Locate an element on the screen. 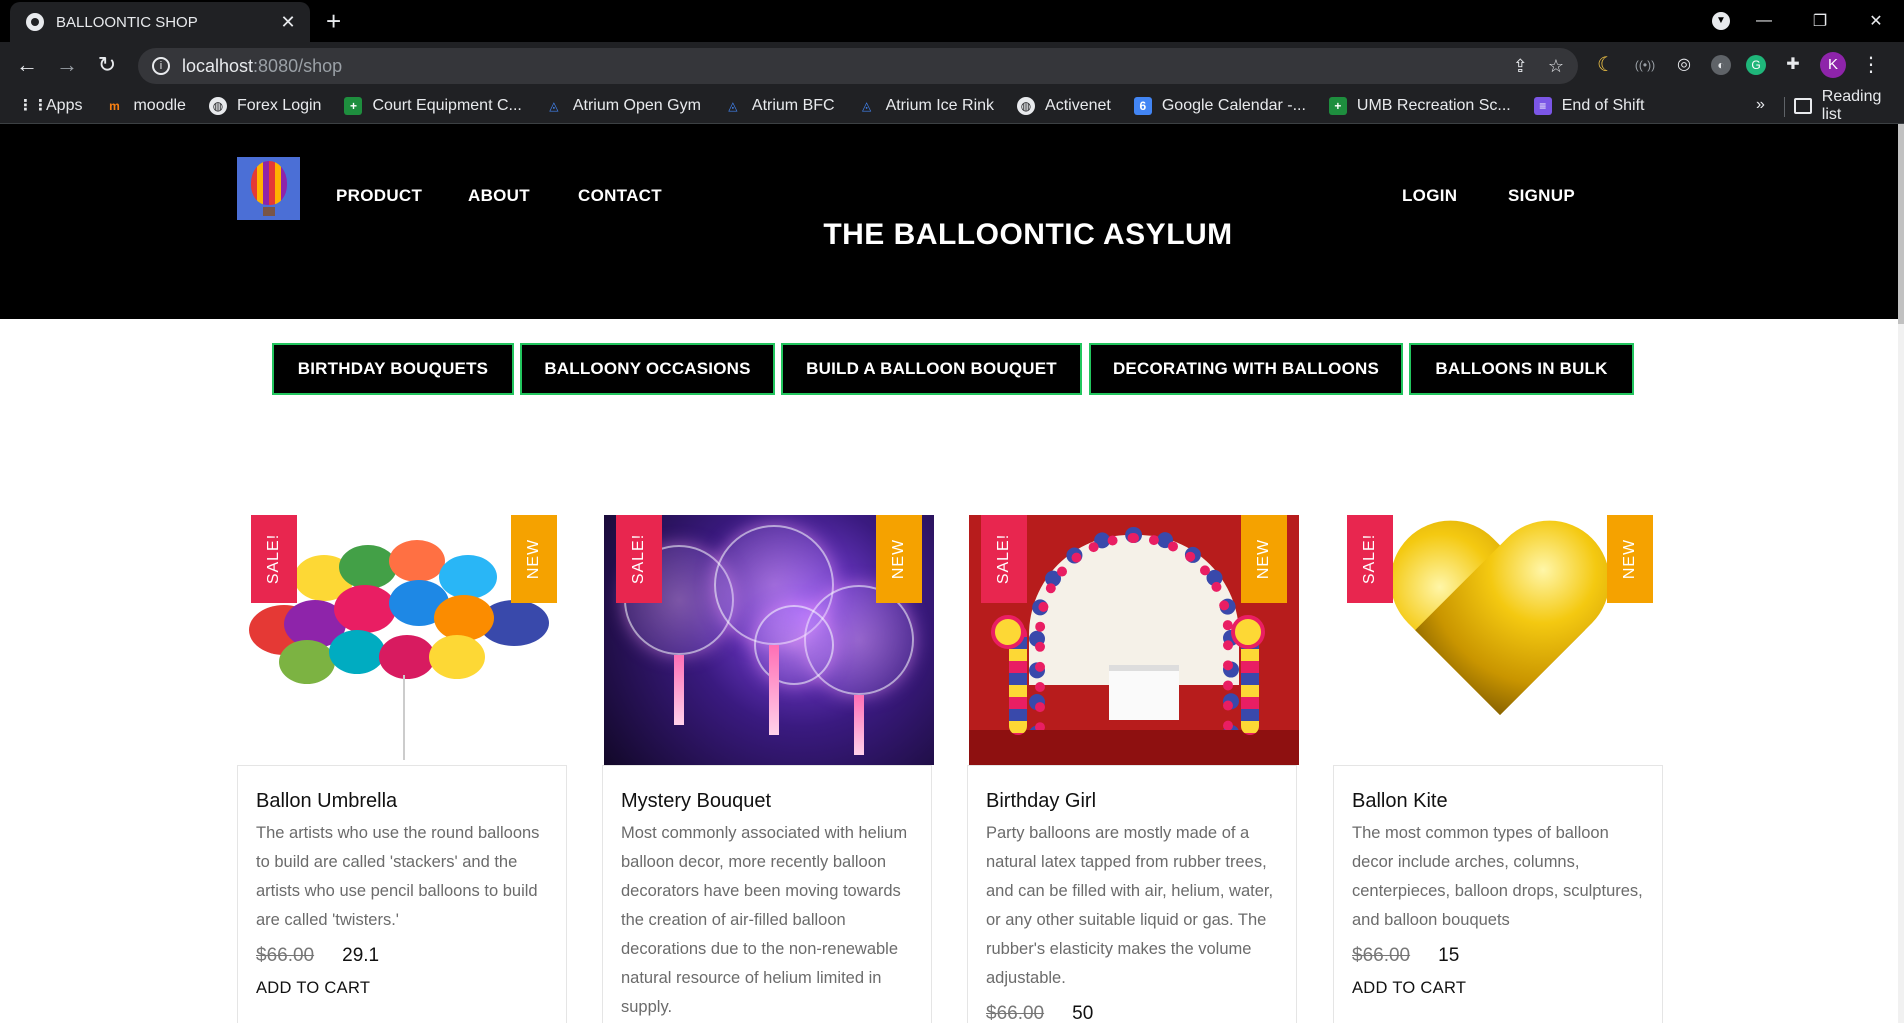 The width and height of the screenshot is (1904, 1023). nav-contact: CONTACT is located at coordinates (620, 196).